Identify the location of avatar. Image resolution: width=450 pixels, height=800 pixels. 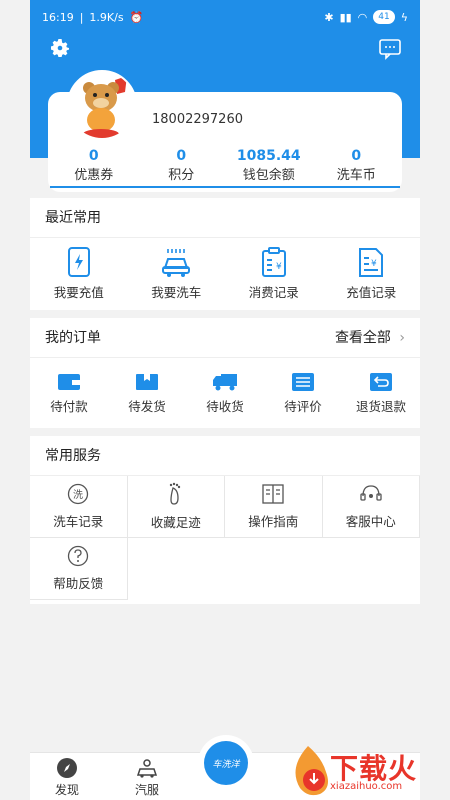
(102, 105).